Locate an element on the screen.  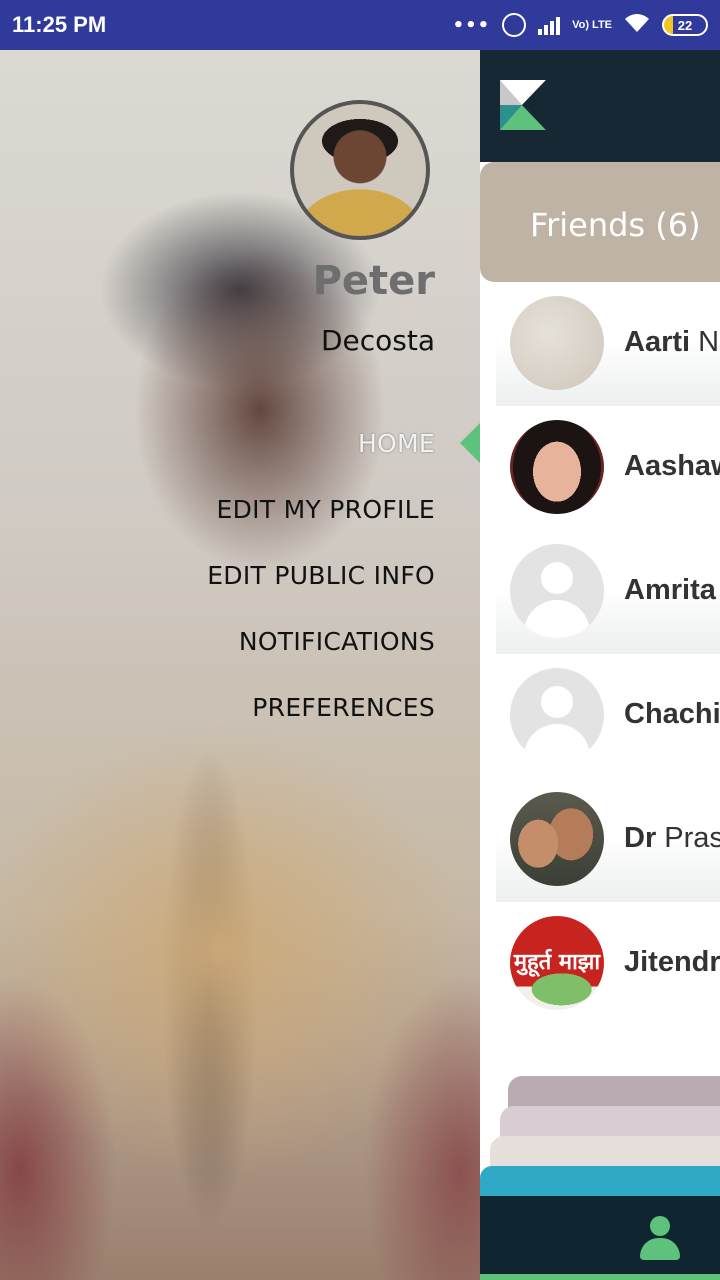
menu-item-notifications: NOTIFICATIONS is located at coordinates (321, 653).